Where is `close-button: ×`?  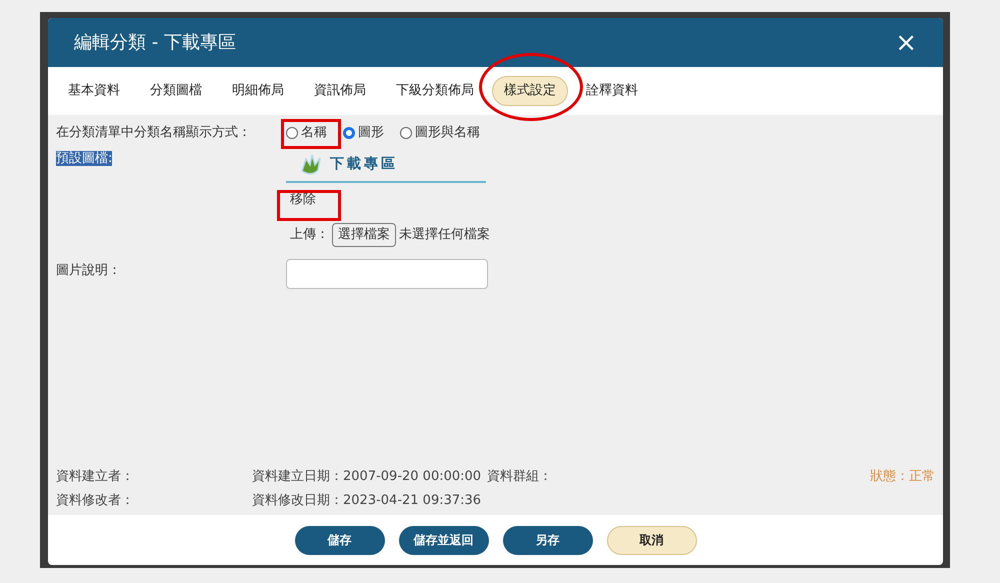
close-button: × is located at coordinates (906, 43).